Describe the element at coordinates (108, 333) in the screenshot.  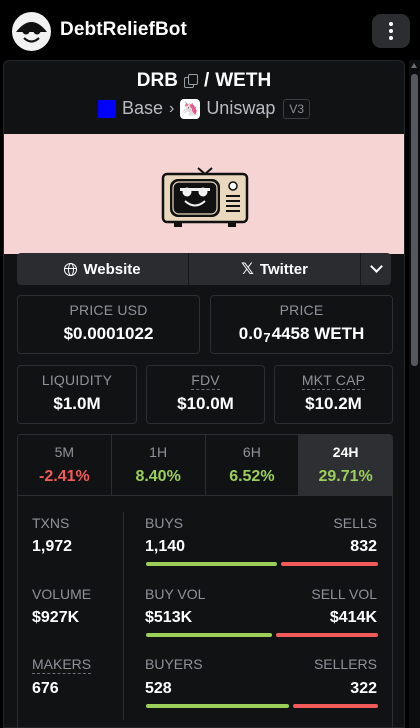
I see `price-usd-value: $0.0001022` at that location.